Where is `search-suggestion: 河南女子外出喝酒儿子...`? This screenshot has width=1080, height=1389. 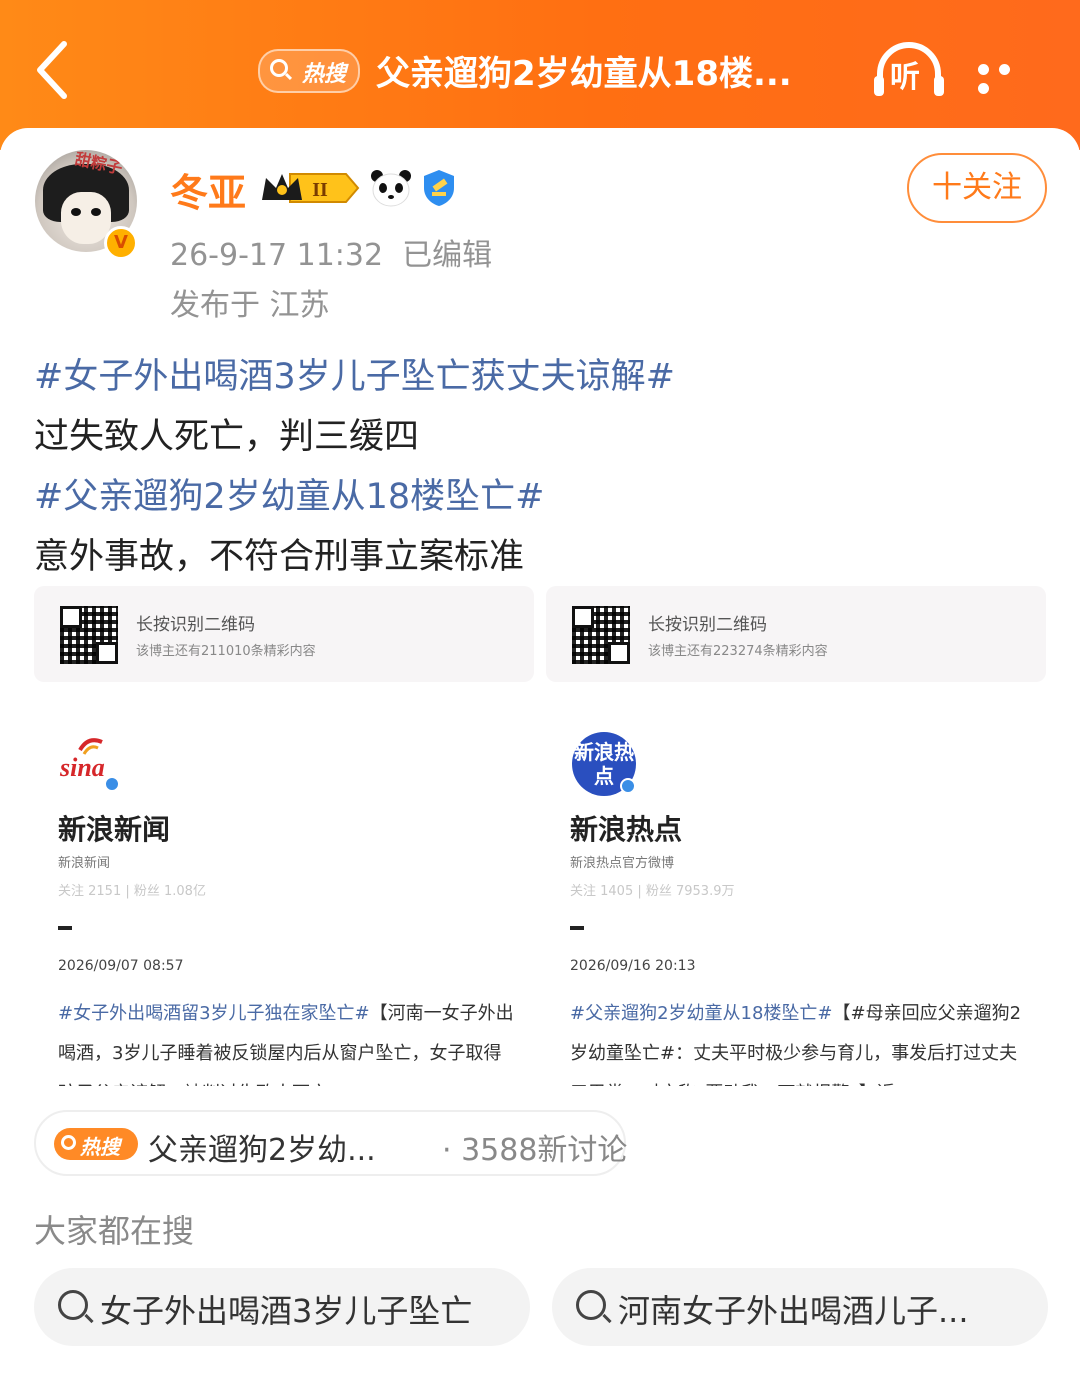 search-suggestion: 河南女子外出喝酒儿子... is located at coordinates (800, 1307).